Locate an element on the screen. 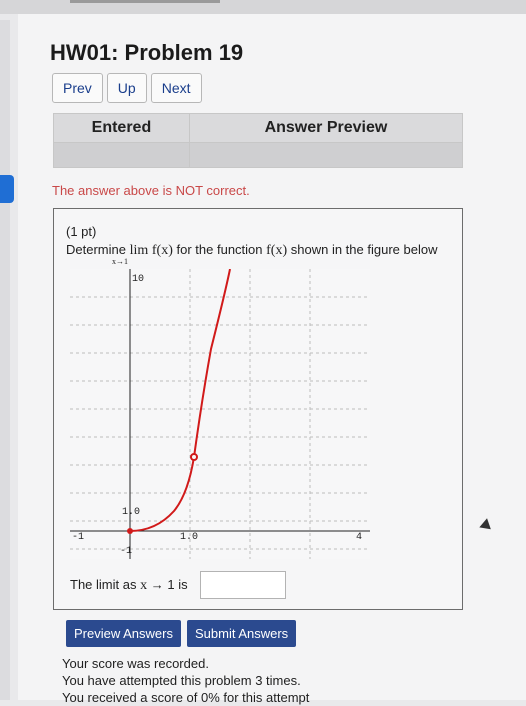 The height and width of the screenshot is (706, 526). answers-table: Entered Answer Preview is located at coordinates (258, 140).